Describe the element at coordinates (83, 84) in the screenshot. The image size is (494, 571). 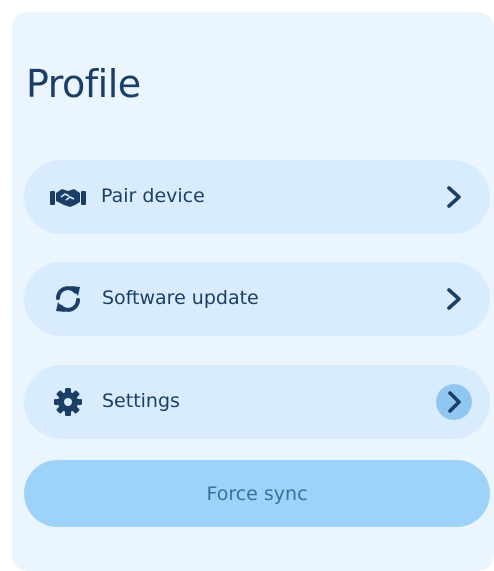
I see `page-title: Profile` at that location.